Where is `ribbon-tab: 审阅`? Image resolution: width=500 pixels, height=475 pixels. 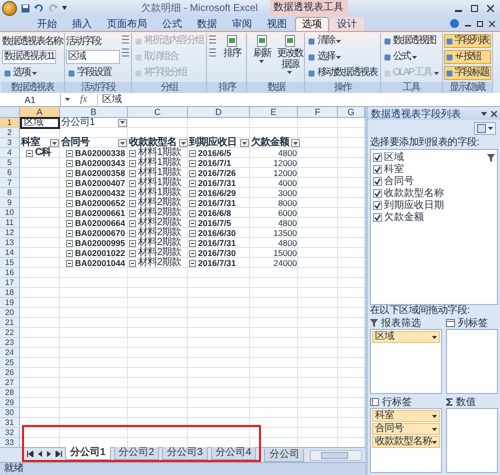 ribbon-tab: 审阅 is located at coordinates (242, 24).